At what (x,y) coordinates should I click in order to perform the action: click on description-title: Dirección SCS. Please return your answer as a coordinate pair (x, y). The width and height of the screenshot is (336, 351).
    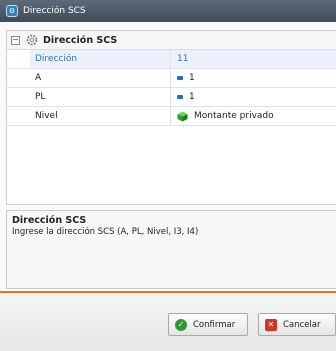
    Looking at the image, I should click on (49, 220).